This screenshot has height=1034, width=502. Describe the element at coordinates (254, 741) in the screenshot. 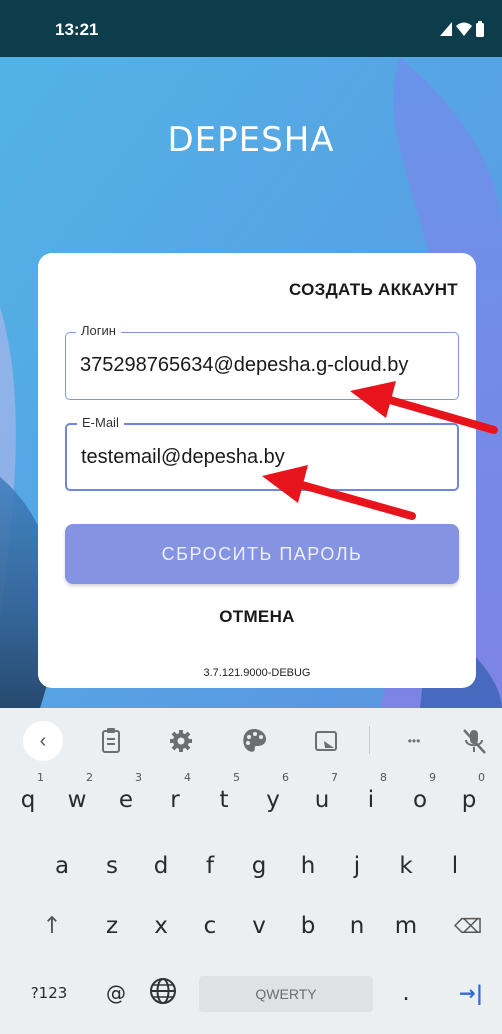

I see `palette-icon` at that location.